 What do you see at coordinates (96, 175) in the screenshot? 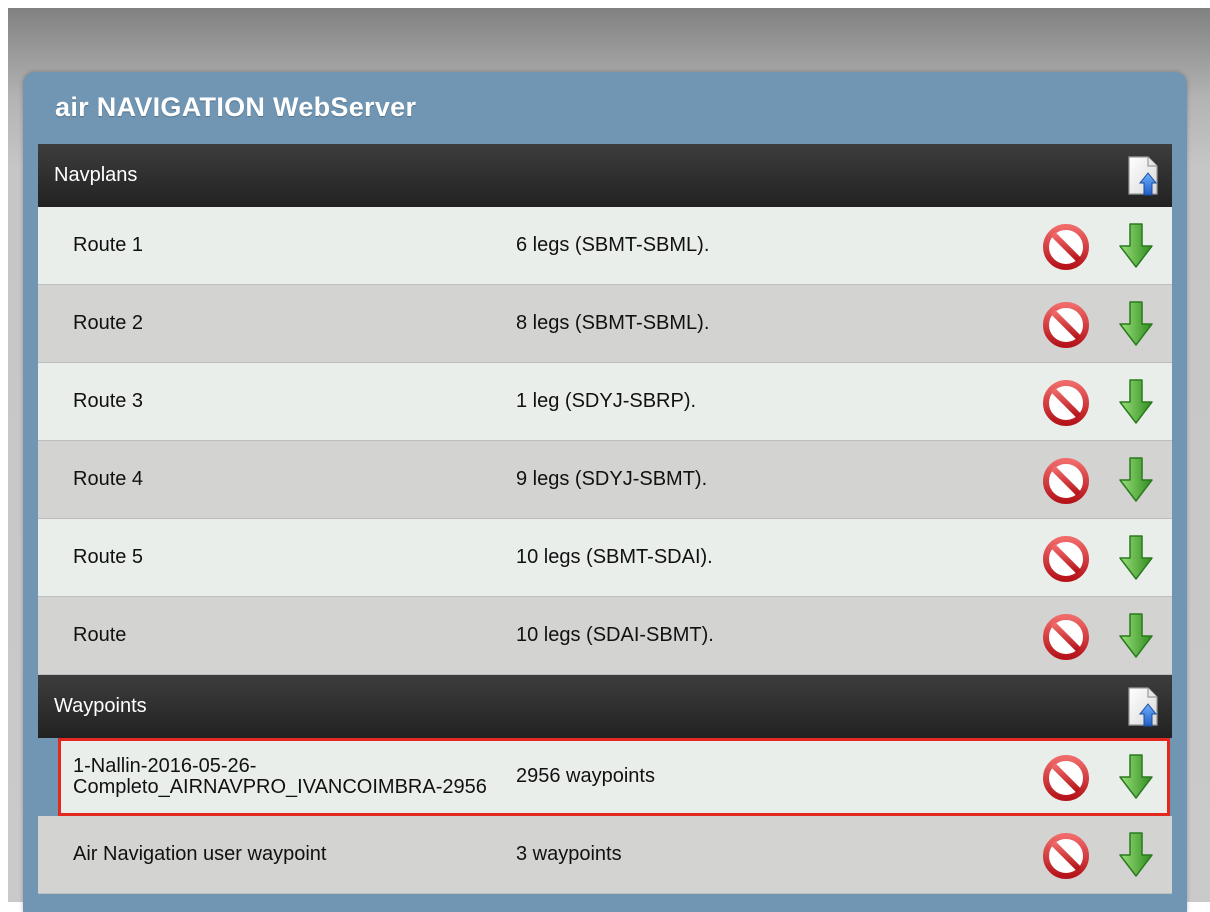
I see `navplans-header-label: Navplans` at bounding box center [96, 175].